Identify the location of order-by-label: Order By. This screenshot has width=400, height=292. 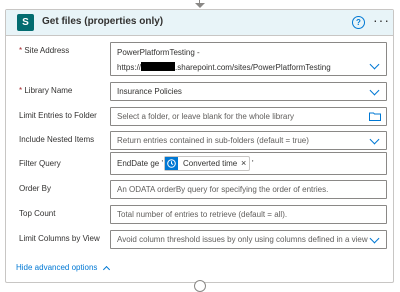
(35, 188).